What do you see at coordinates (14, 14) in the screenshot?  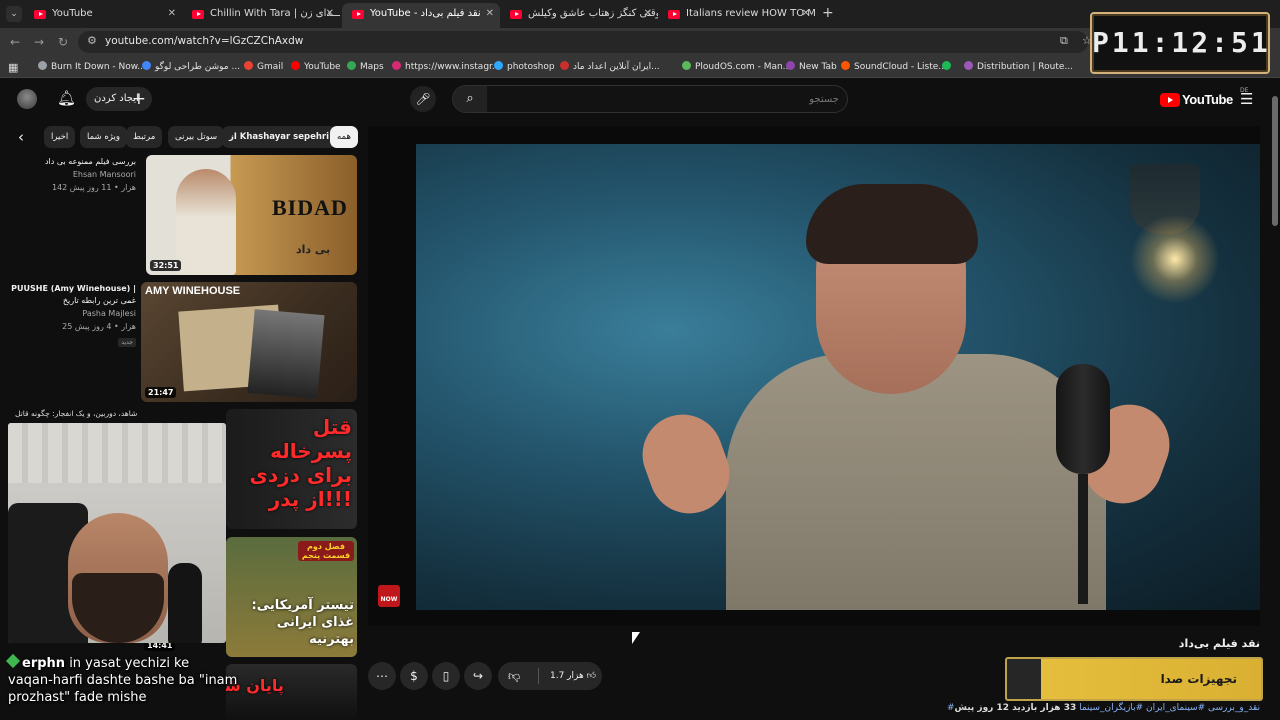 I see `tab-search-button: ⌄` at bounding box center [14, 14].